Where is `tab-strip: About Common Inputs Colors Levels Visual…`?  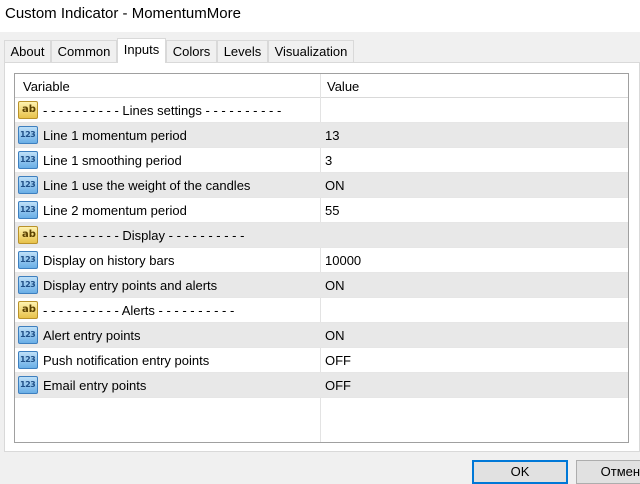 tab-strip: About Common Inputs Colors Levels Visual… is located at coordinates (320, 50).